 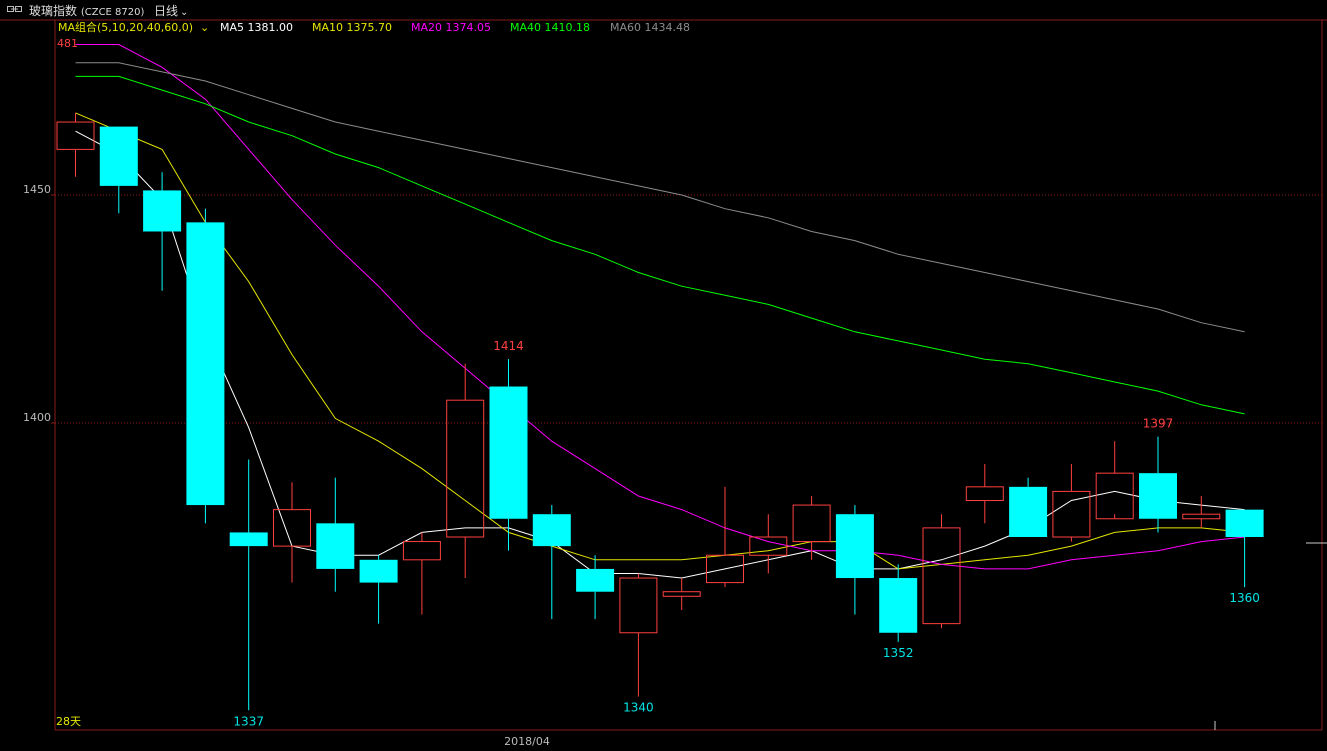 I want to click on chevron-down-icon: ⌄, so click(x=204, y=27).